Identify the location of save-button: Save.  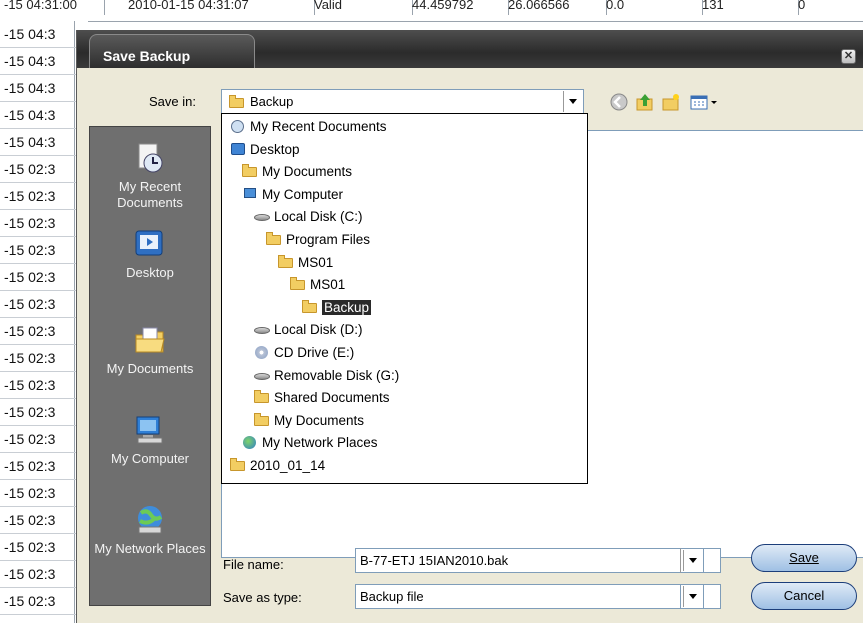
(804, 558).